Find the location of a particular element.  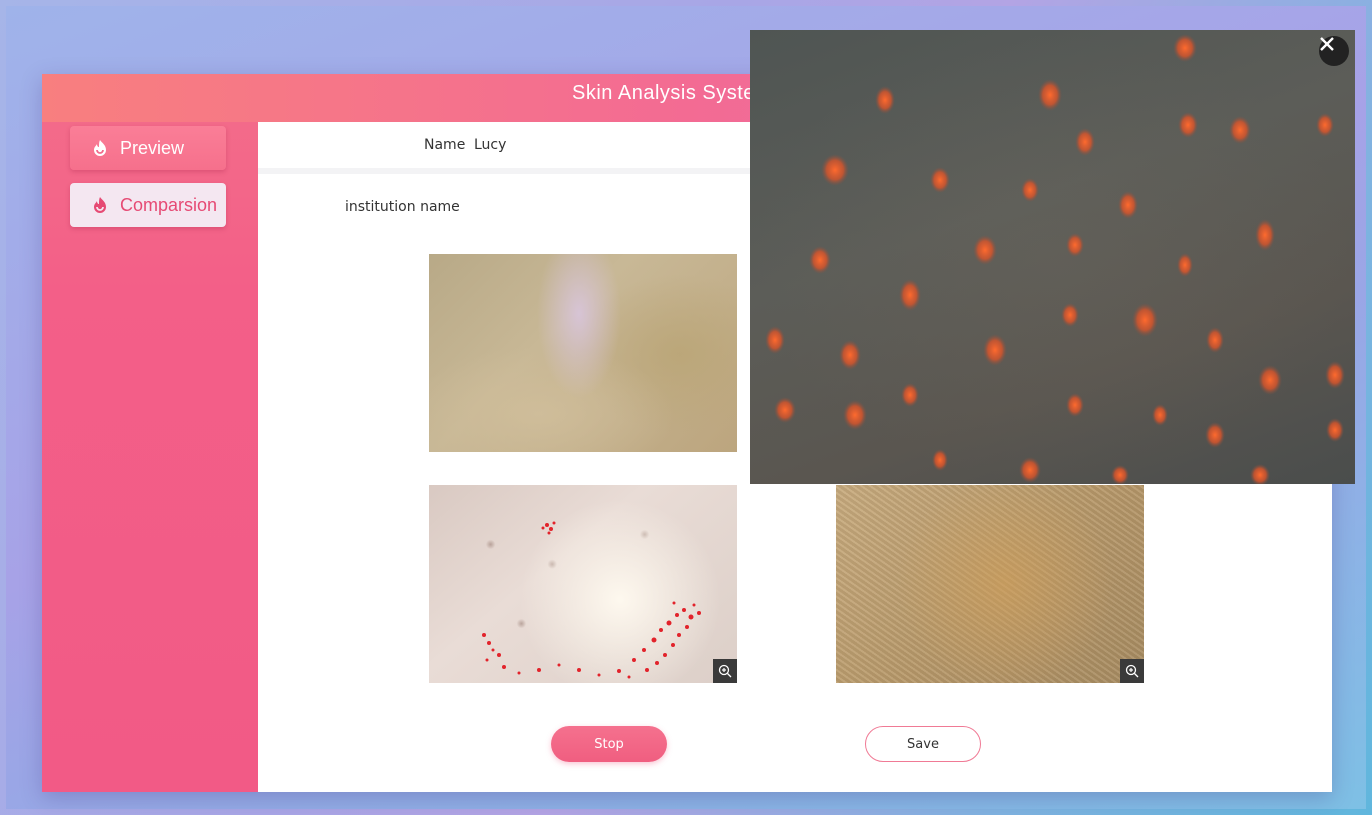

name-label: Name is located at coordinates (445, 145).